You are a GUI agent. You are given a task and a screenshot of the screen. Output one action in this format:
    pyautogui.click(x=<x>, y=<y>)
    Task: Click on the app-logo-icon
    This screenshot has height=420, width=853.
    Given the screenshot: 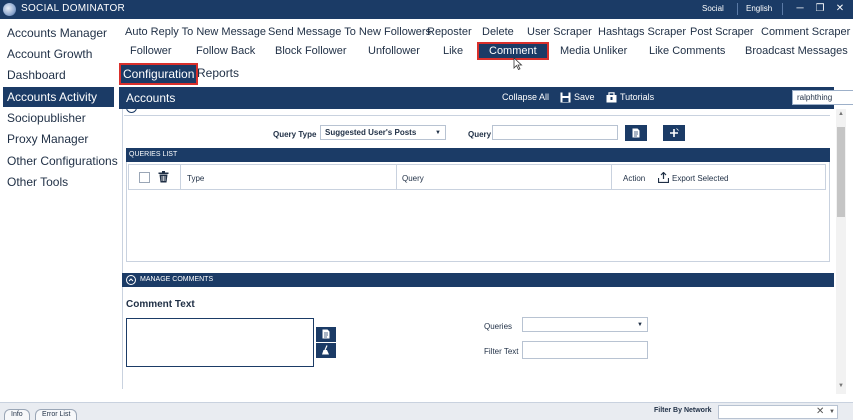 What is the action you would take?
    pyautogui.click(x=9, y=9)
    